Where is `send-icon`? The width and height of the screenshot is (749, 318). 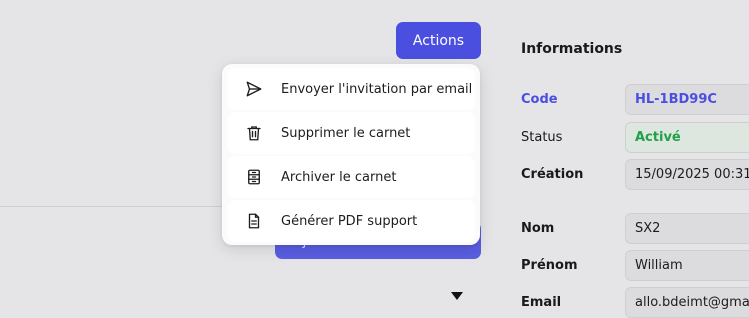
send-icon is located at coordinates (254, 89).